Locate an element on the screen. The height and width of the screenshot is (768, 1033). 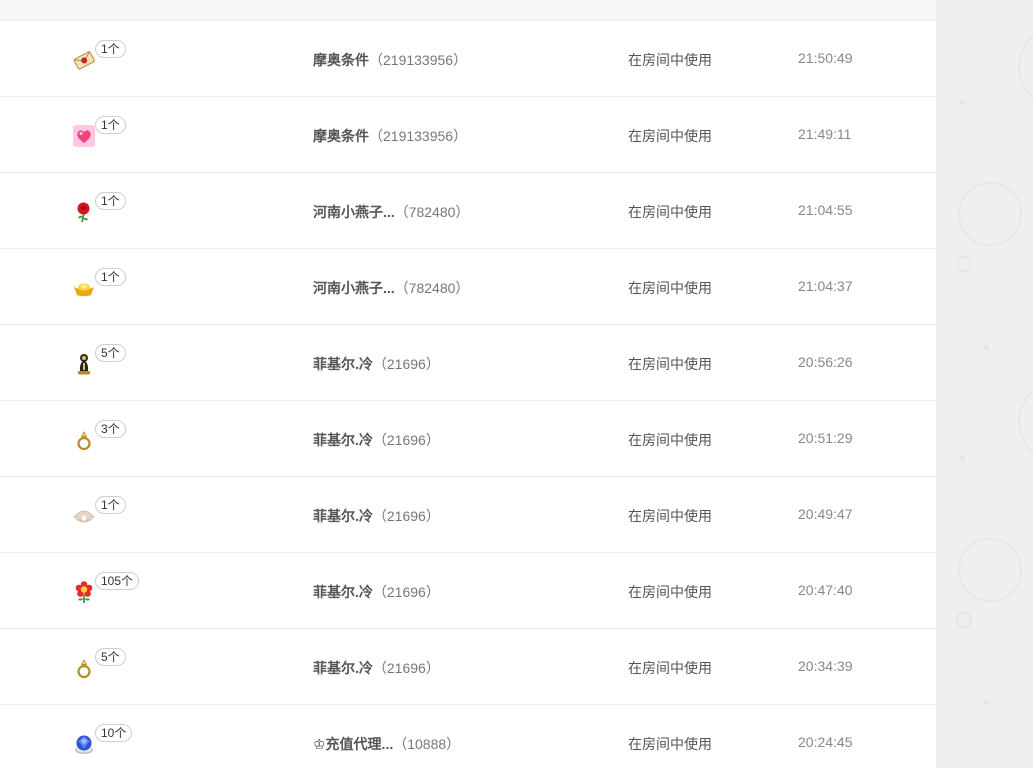
table-row: 5个菲基尔.冷（21696） 在房间中使用 20:34:39 is located at coordinates (468, 667).